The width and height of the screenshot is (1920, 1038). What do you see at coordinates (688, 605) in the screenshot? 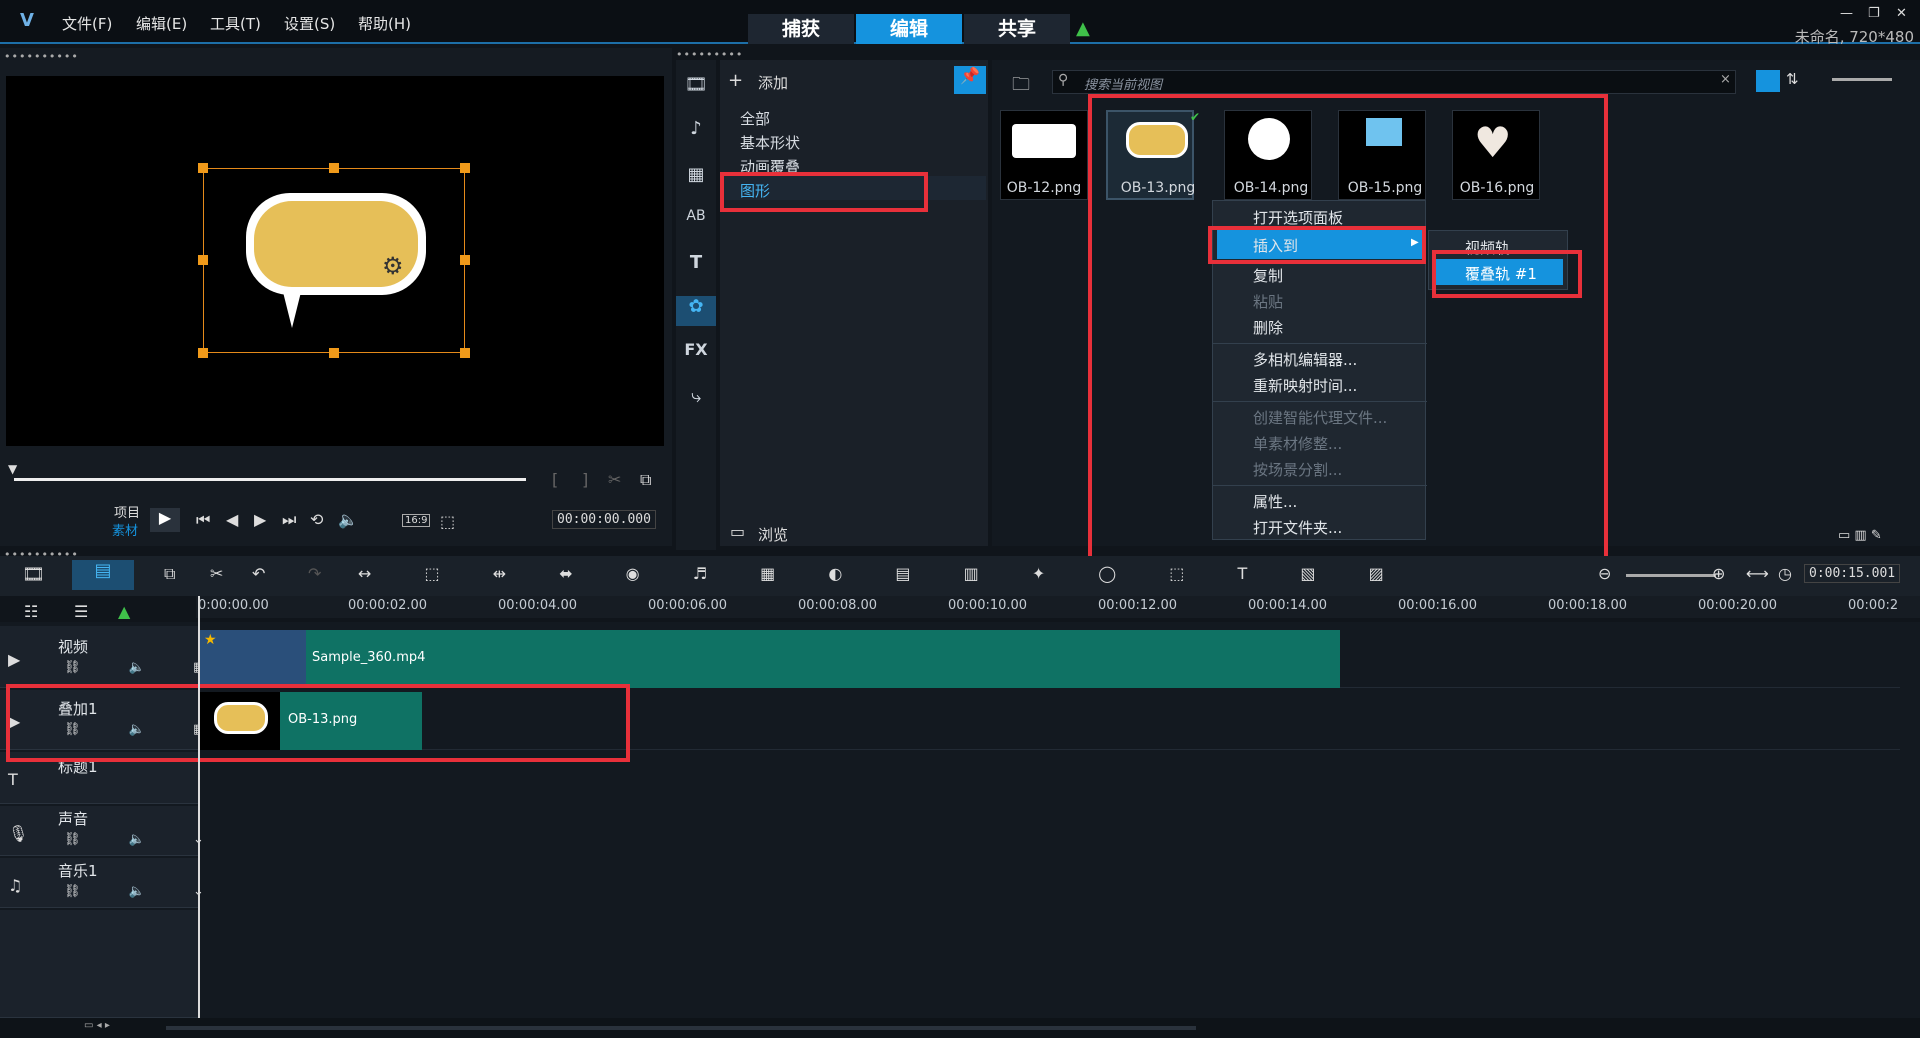
I see `ruler-label: 00:00:06.00` at bounding box center [688, 605].